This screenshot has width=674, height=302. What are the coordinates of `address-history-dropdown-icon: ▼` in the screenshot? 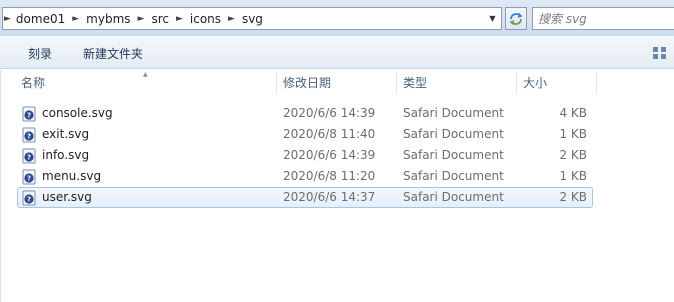 It's located at (492, 18).